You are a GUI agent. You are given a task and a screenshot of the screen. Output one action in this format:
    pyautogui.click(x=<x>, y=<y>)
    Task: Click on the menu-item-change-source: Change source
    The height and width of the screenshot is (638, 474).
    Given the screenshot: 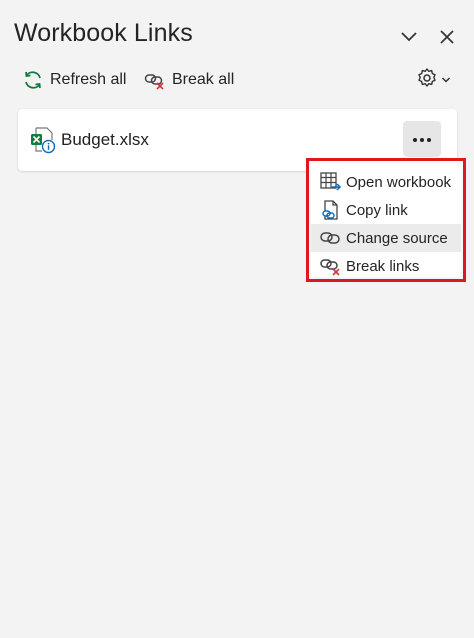 What is the action you would take?
    pyautogui.click(x=386, y=238)
    